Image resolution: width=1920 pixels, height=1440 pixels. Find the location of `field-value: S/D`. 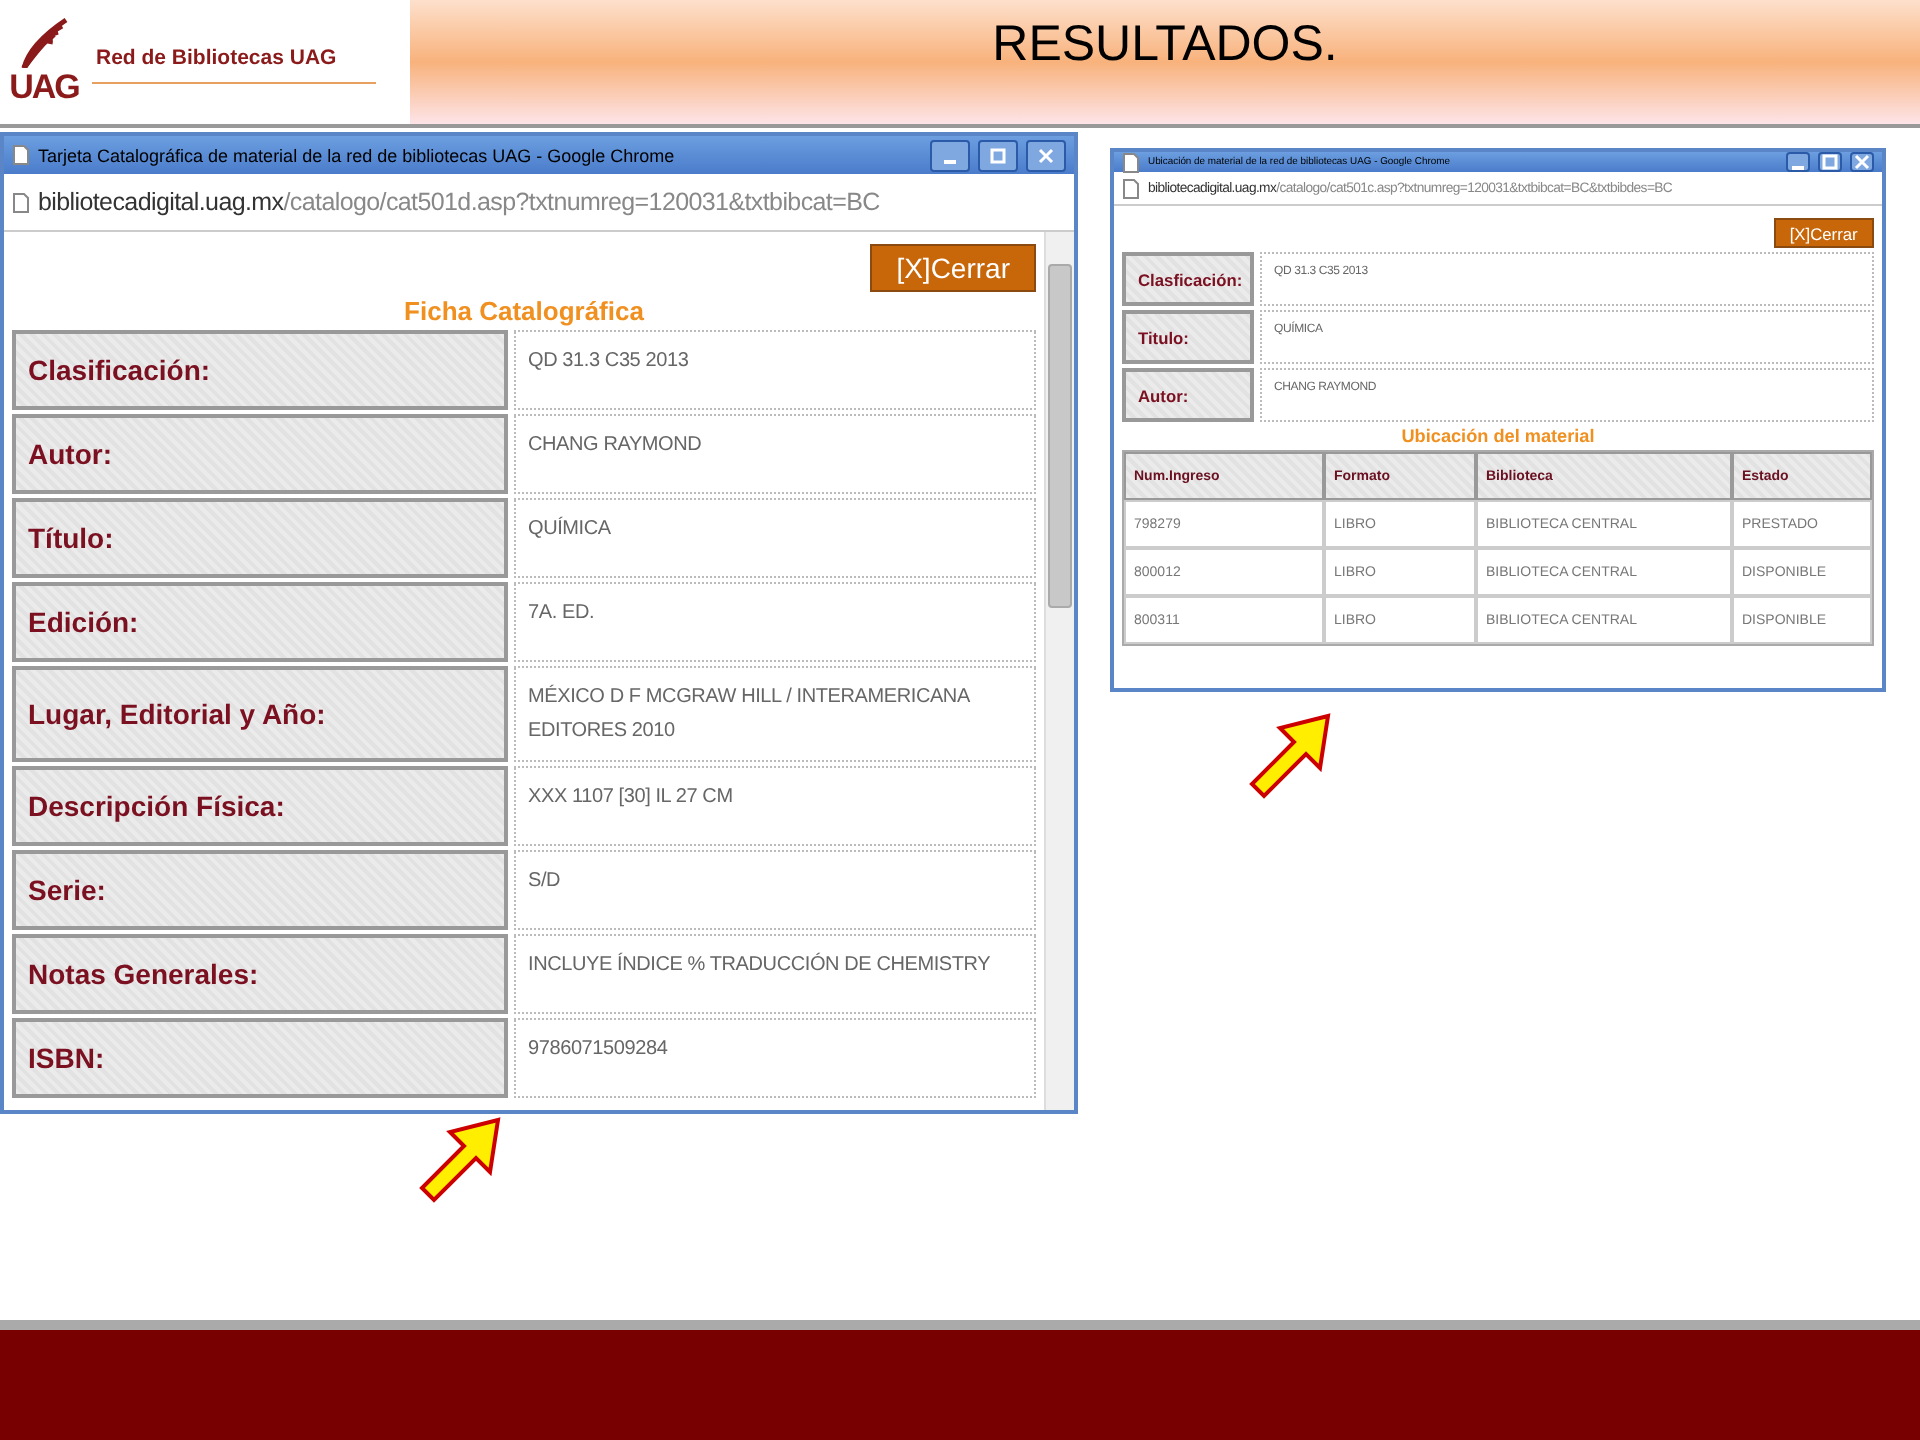

field-value: S/D is located at coordinates (775, 890).